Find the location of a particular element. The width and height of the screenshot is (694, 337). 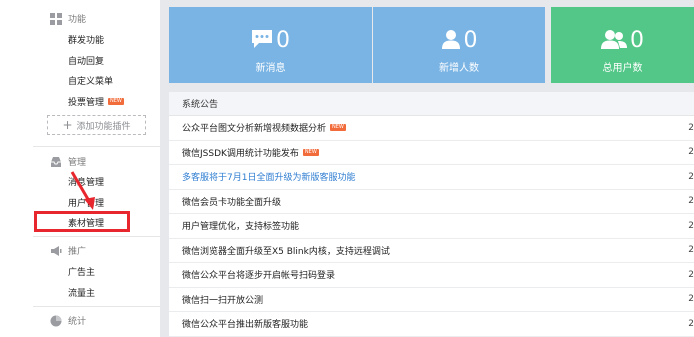

red-arrow-icon is located at coordinates (82, 190).